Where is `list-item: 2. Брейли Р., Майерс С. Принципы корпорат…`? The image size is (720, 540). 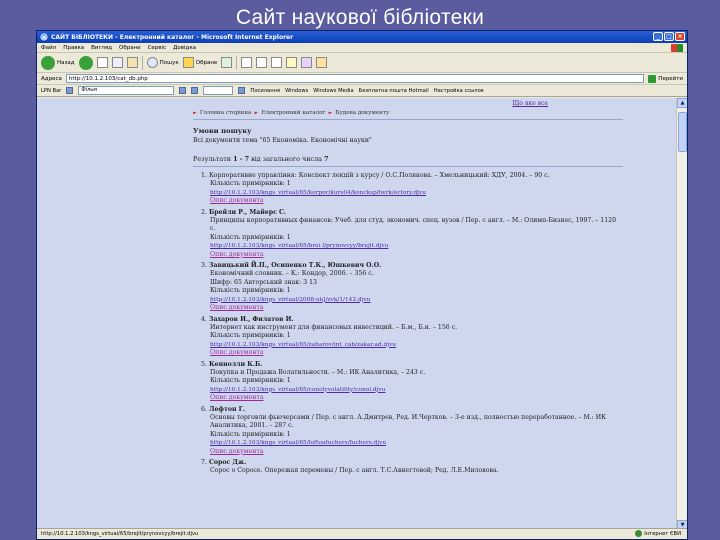
list-item: 2. Брейли Р., Майерс С. Принципы корпорат… is located at coordinates (411, 234).